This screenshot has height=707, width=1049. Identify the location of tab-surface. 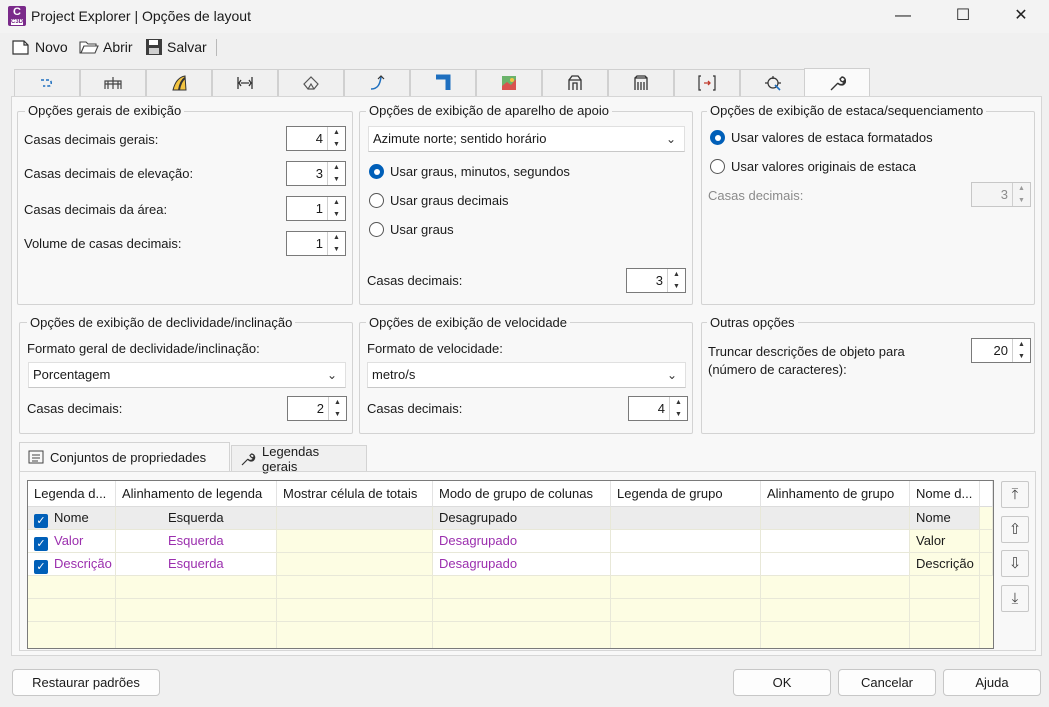
(311, 82).